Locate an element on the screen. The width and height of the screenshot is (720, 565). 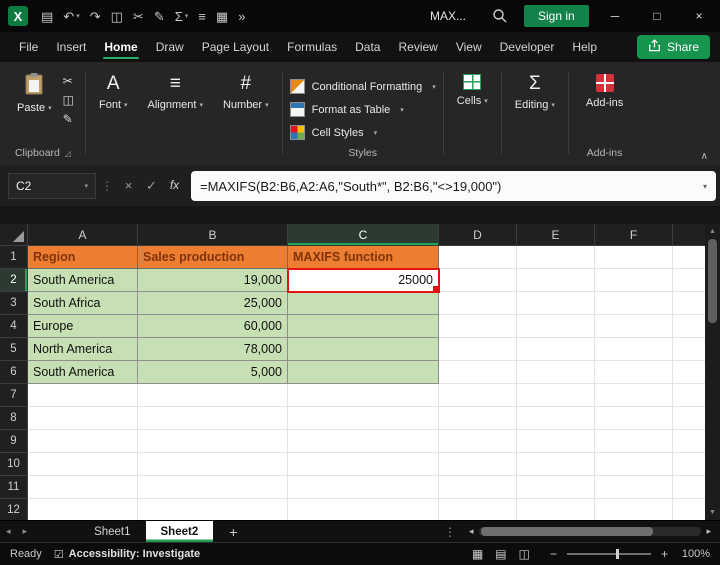
cell-D7 is located at coordinates (478, 395).